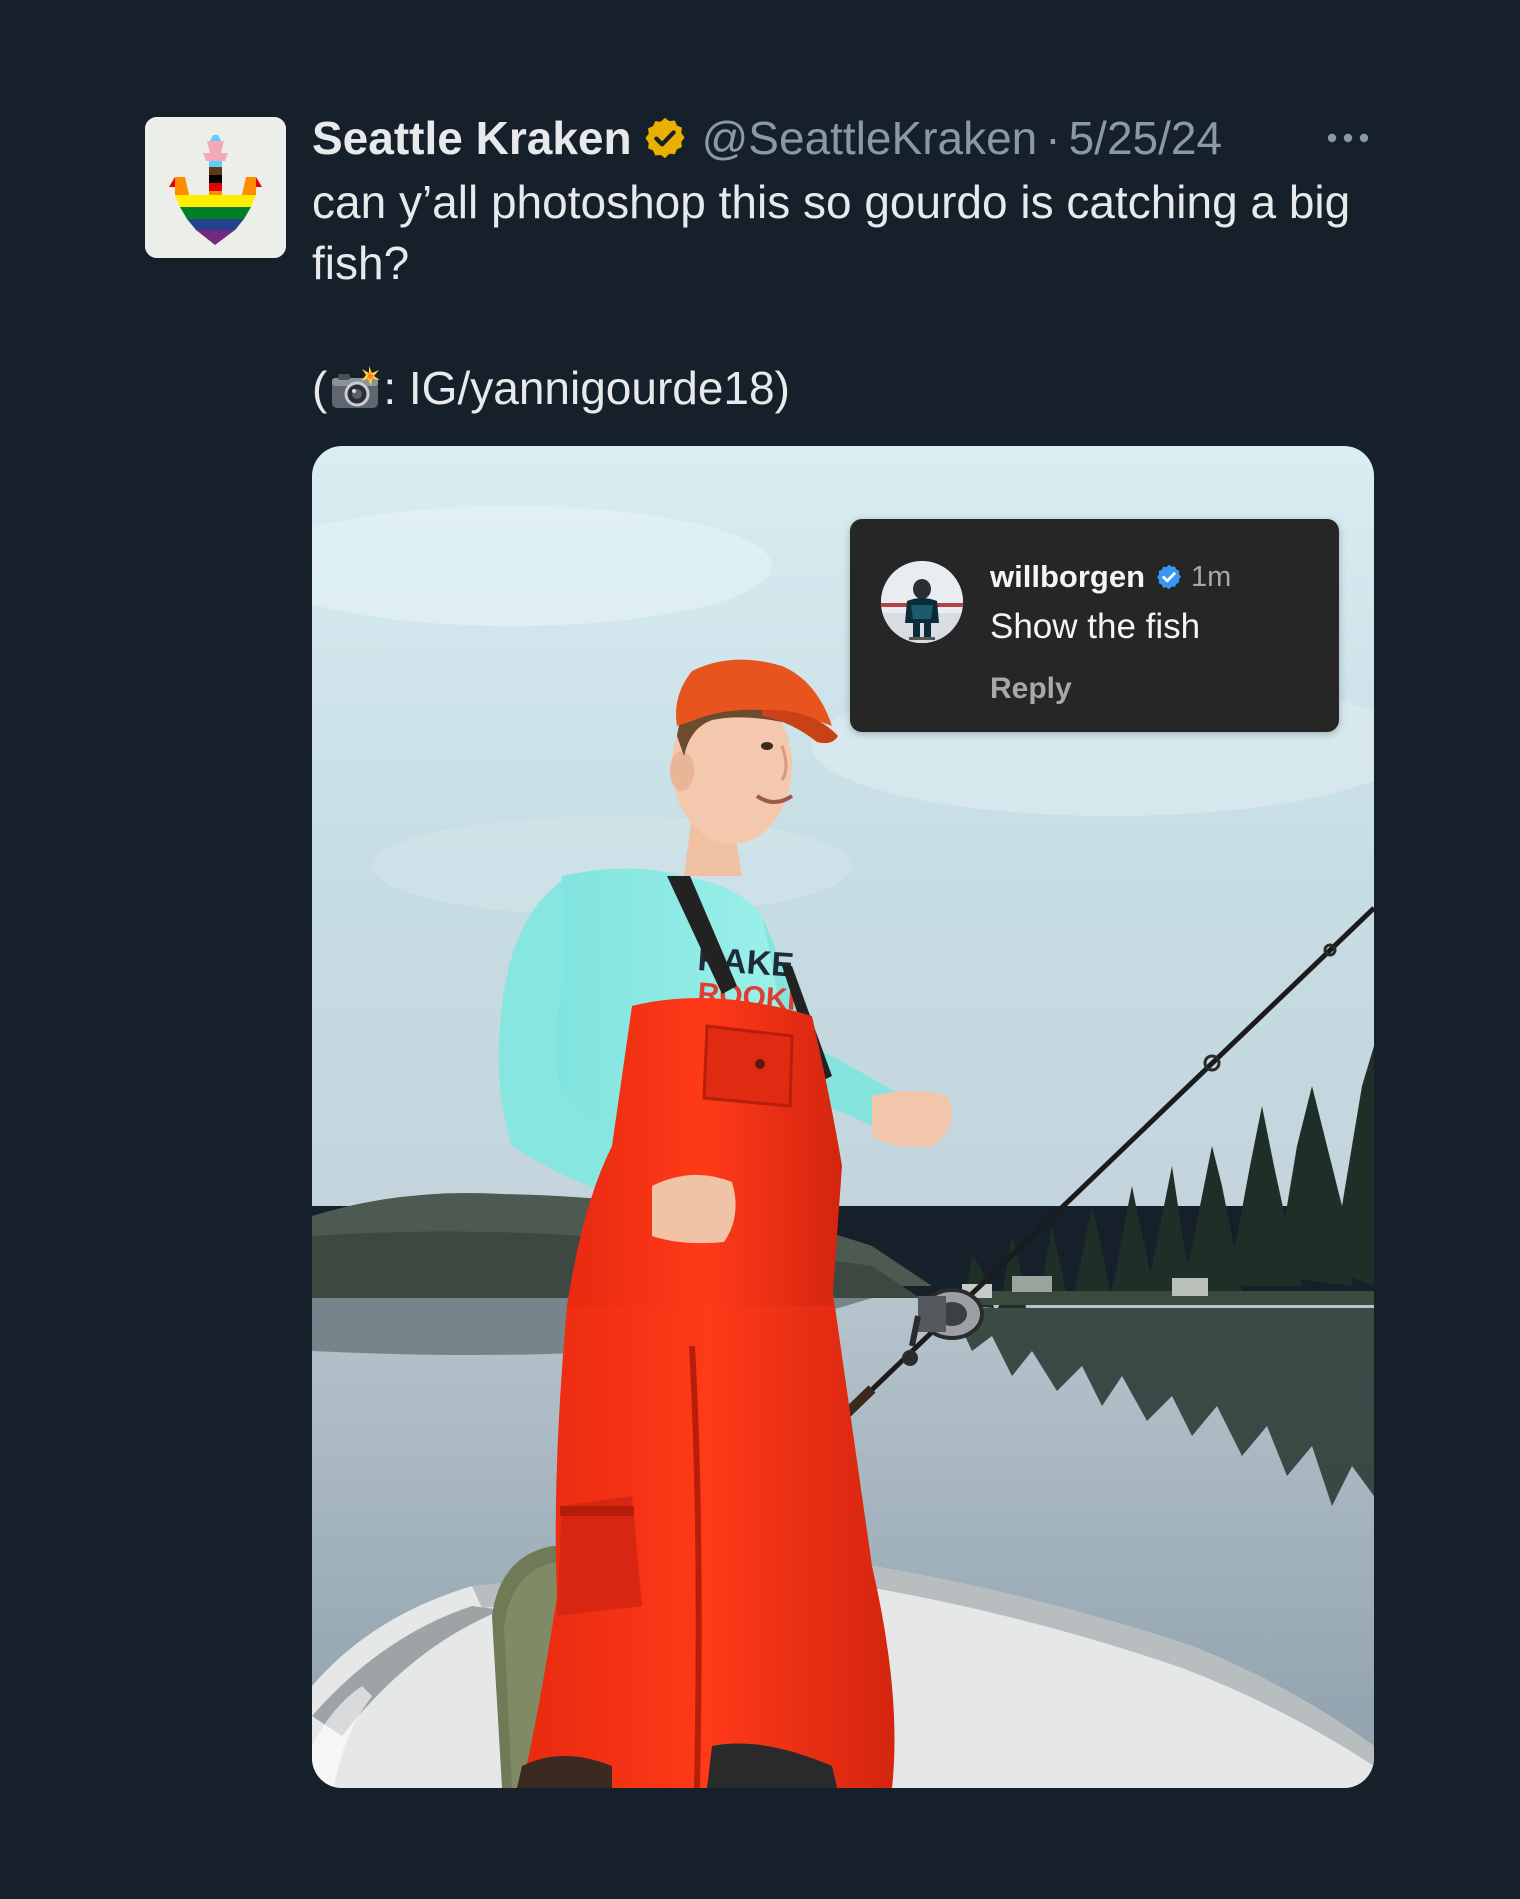 This screenshot has height=1899, width=1520. I want to click on commenter-row: willborgen 1m, so click(1110, 577).